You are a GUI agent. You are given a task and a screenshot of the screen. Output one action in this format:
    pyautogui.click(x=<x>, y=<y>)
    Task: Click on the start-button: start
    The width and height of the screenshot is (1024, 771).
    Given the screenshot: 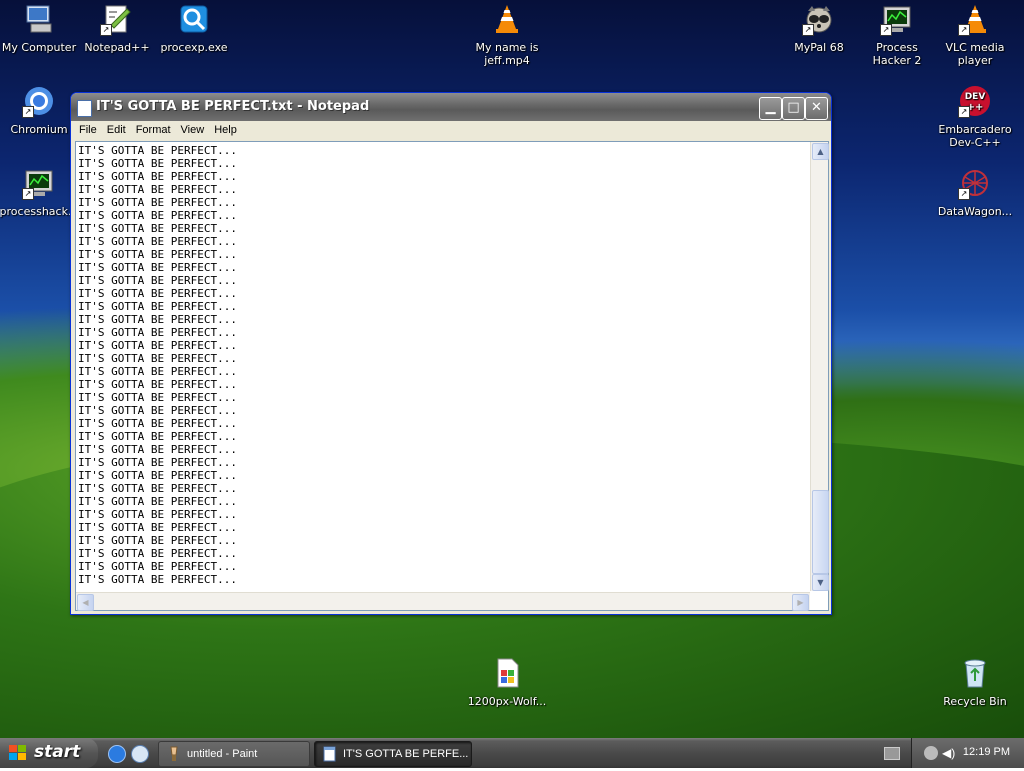 What is the action you would take?
    pyautogui.click(x=49, y=753)
    